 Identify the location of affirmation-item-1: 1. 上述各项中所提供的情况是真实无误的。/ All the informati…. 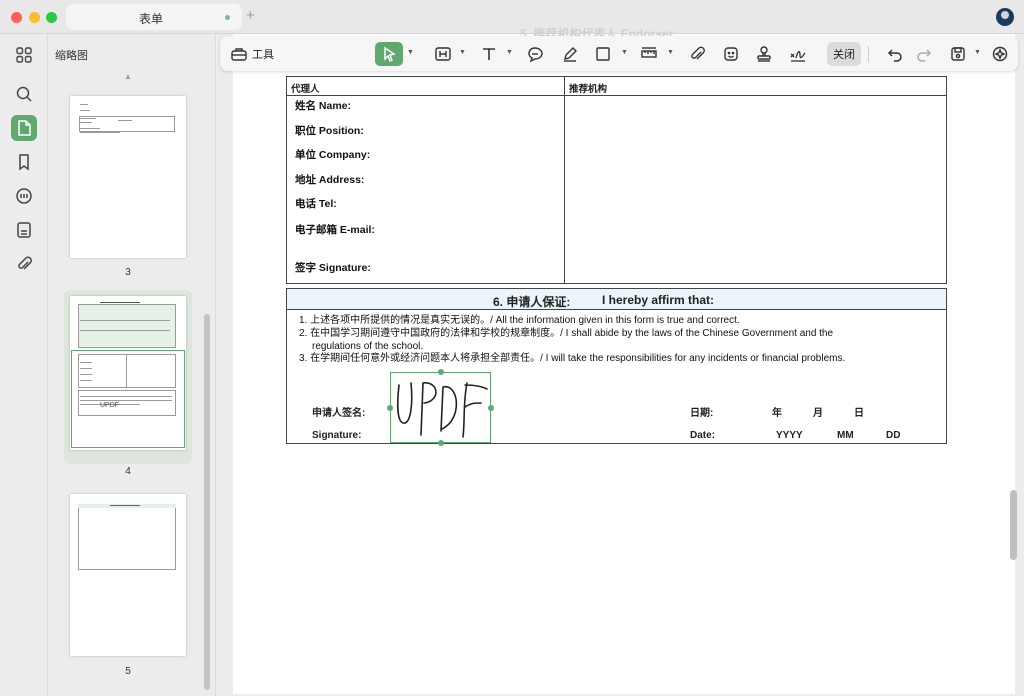
(519, 320).